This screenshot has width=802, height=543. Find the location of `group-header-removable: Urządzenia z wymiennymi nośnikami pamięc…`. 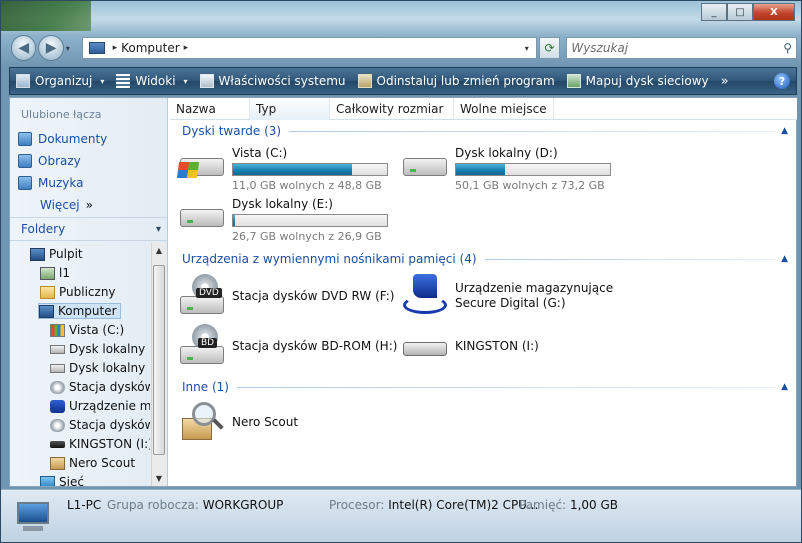

group-header-removable: Urządzenia z wymiennymi nośnikami pamięc… is located at coordinates (485, 259).